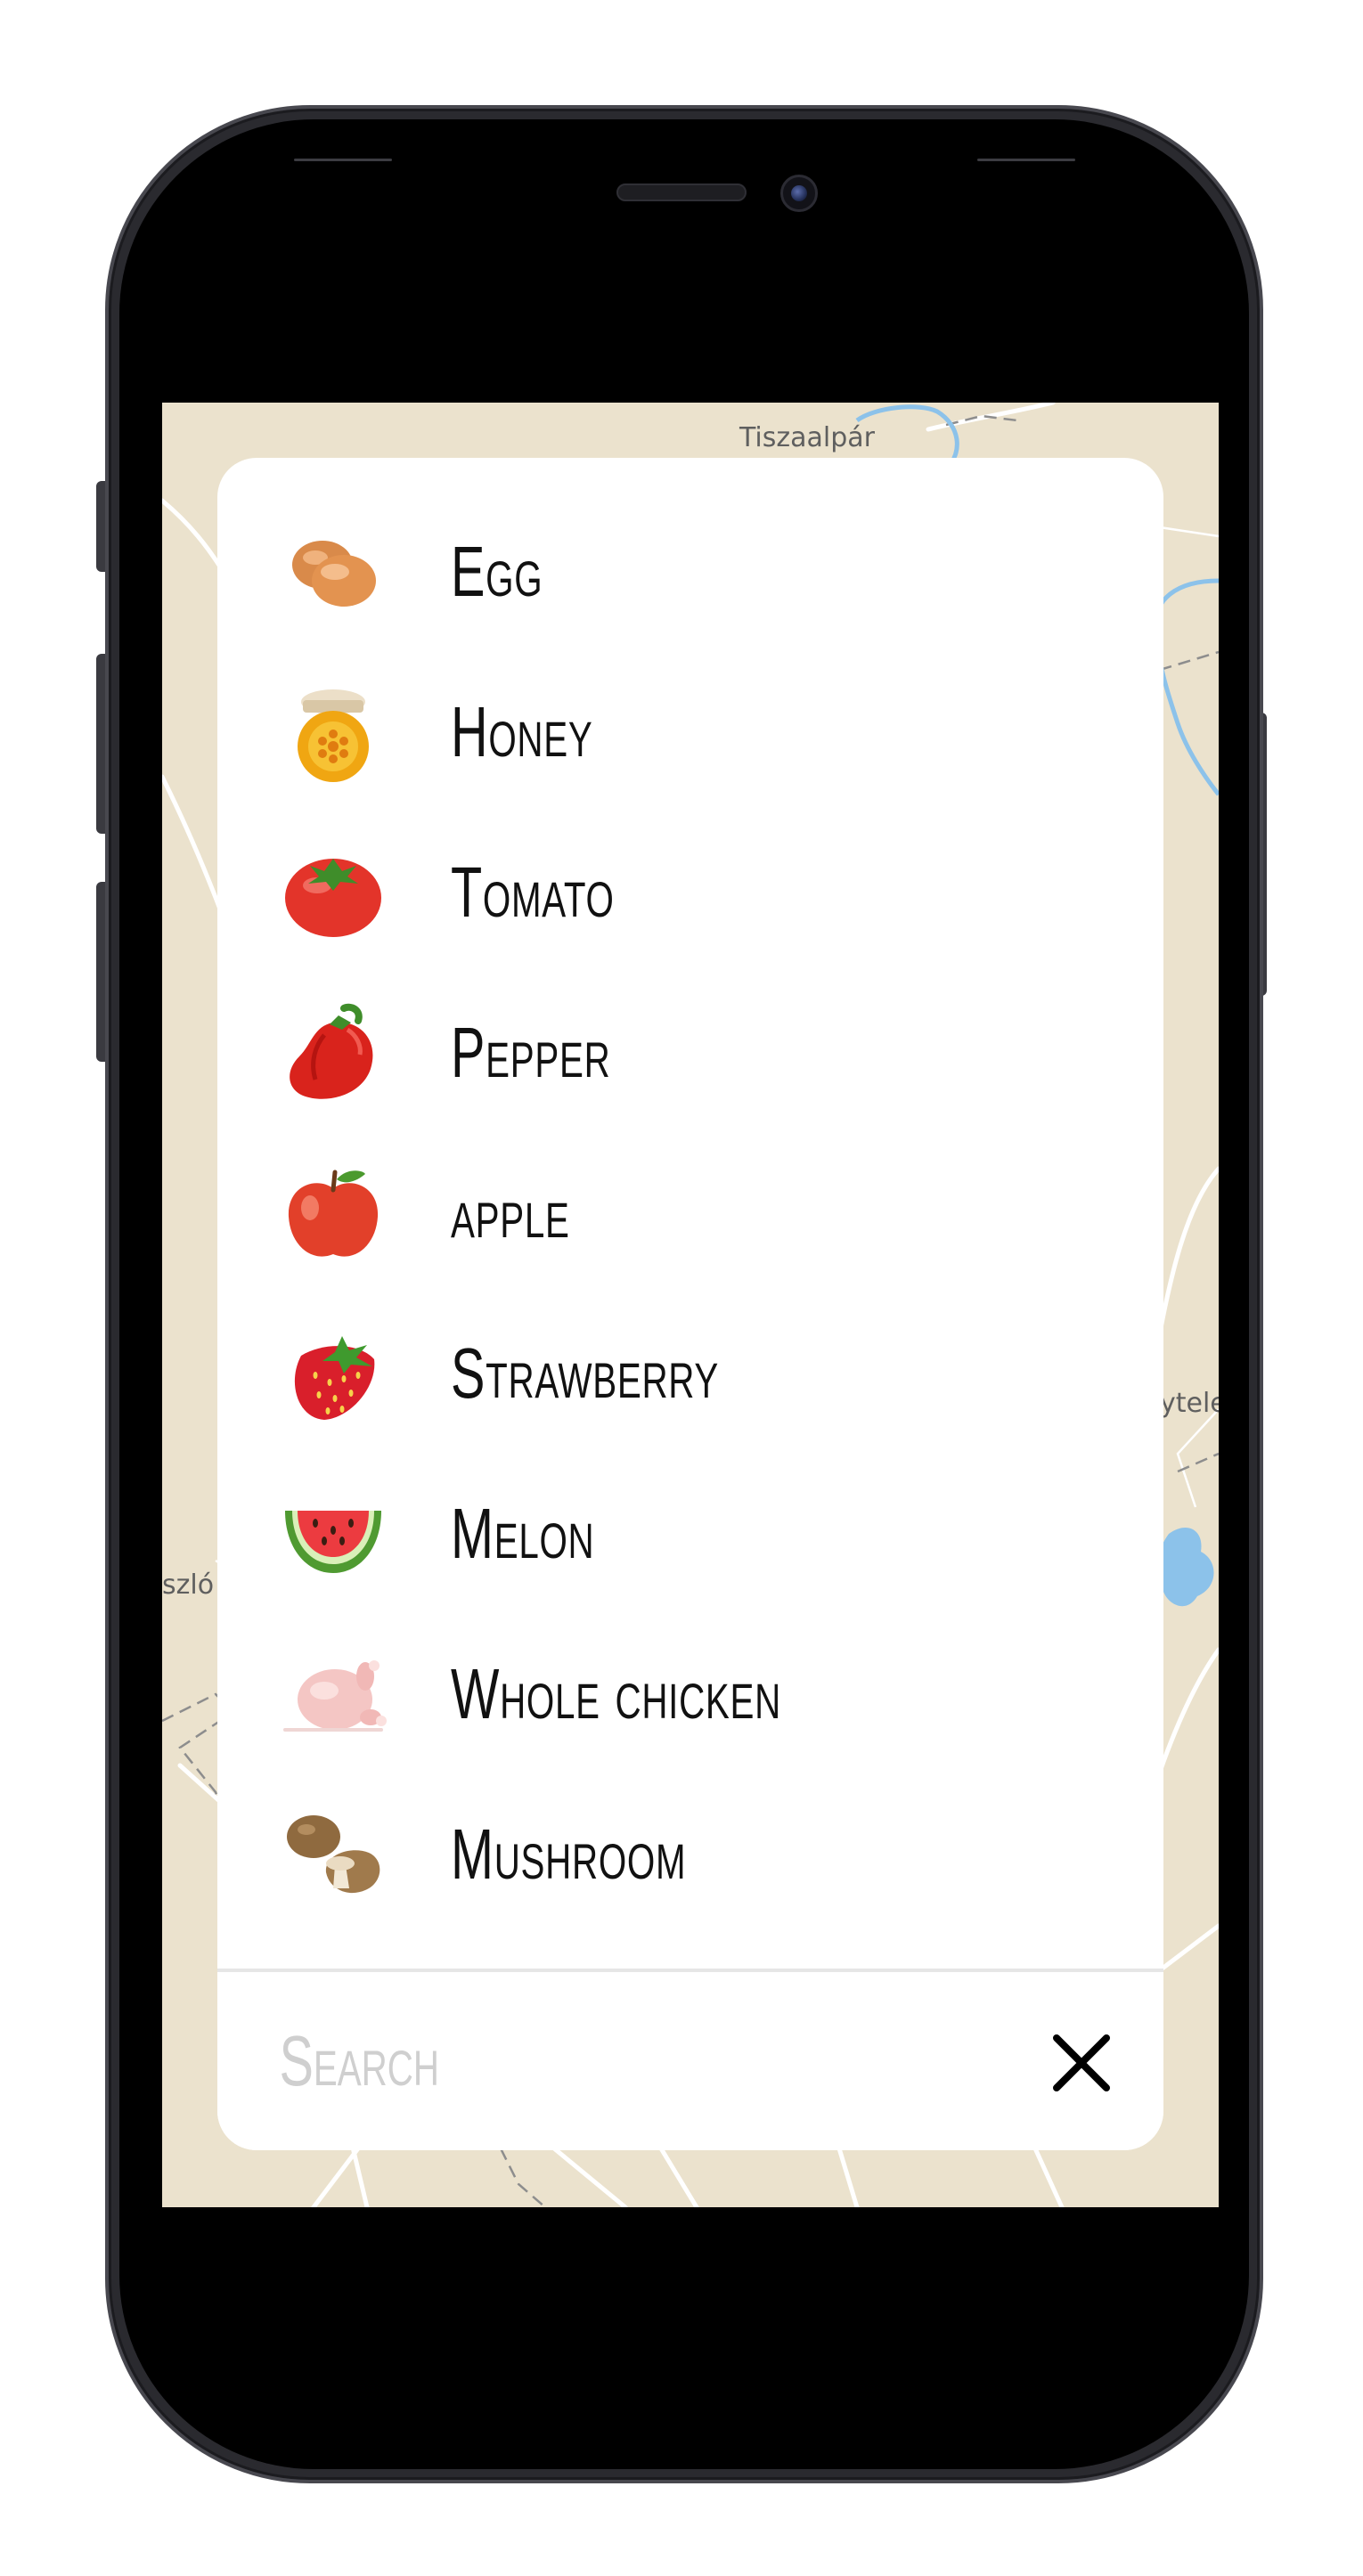  What do you see at coordinates (799, 193) in the screenshot?
I see `front-camera` at bounding box center [799, 193].